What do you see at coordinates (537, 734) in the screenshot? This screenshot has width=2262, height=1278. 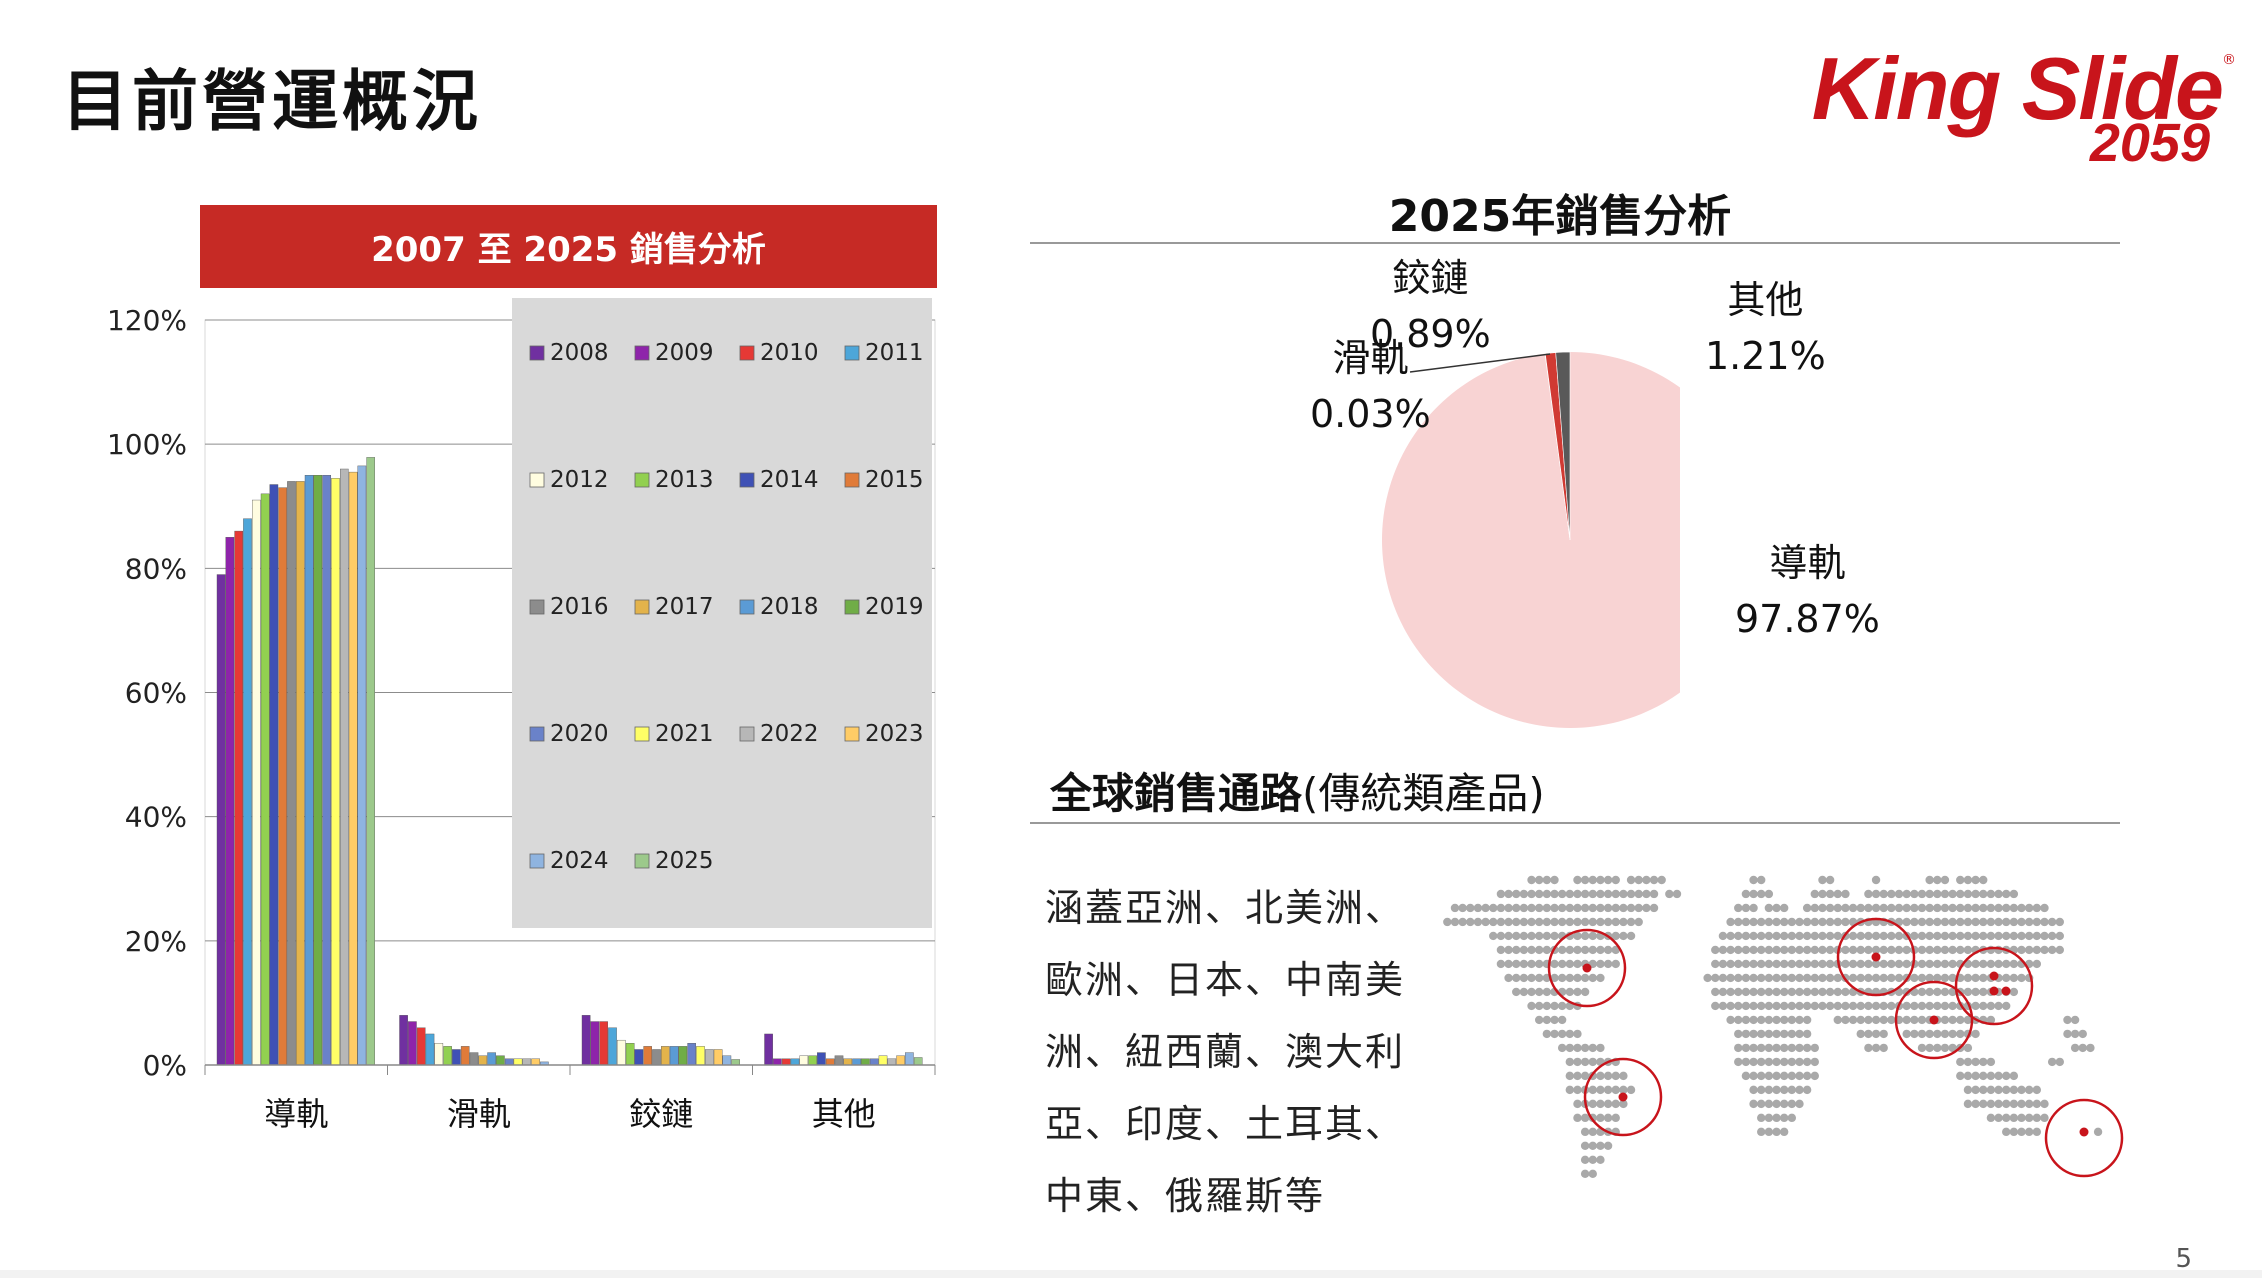 I see `legend-swatch-2020` at bounding box center [537, 734].